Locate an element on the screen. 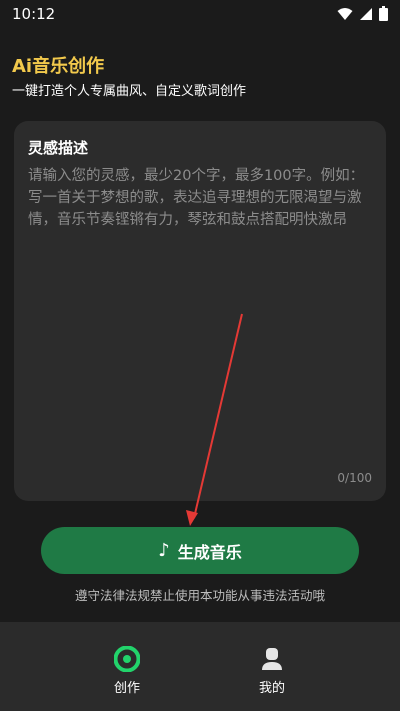 The image size is (400, 711). status-bar: 10:12 is located at coordinates (200, 14).